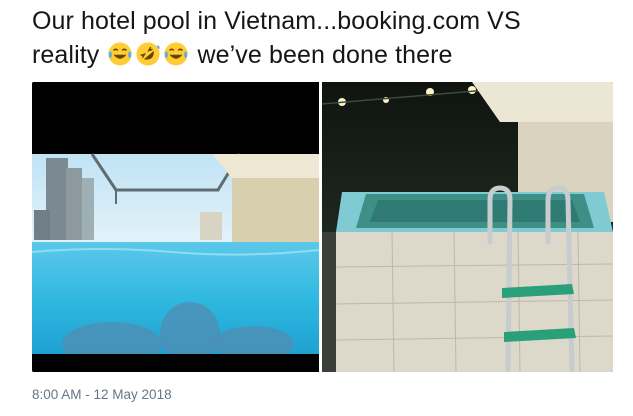  I want to click on tweet-timestamp: 8:00 AM - 12 May 2018, so click(102, 394).